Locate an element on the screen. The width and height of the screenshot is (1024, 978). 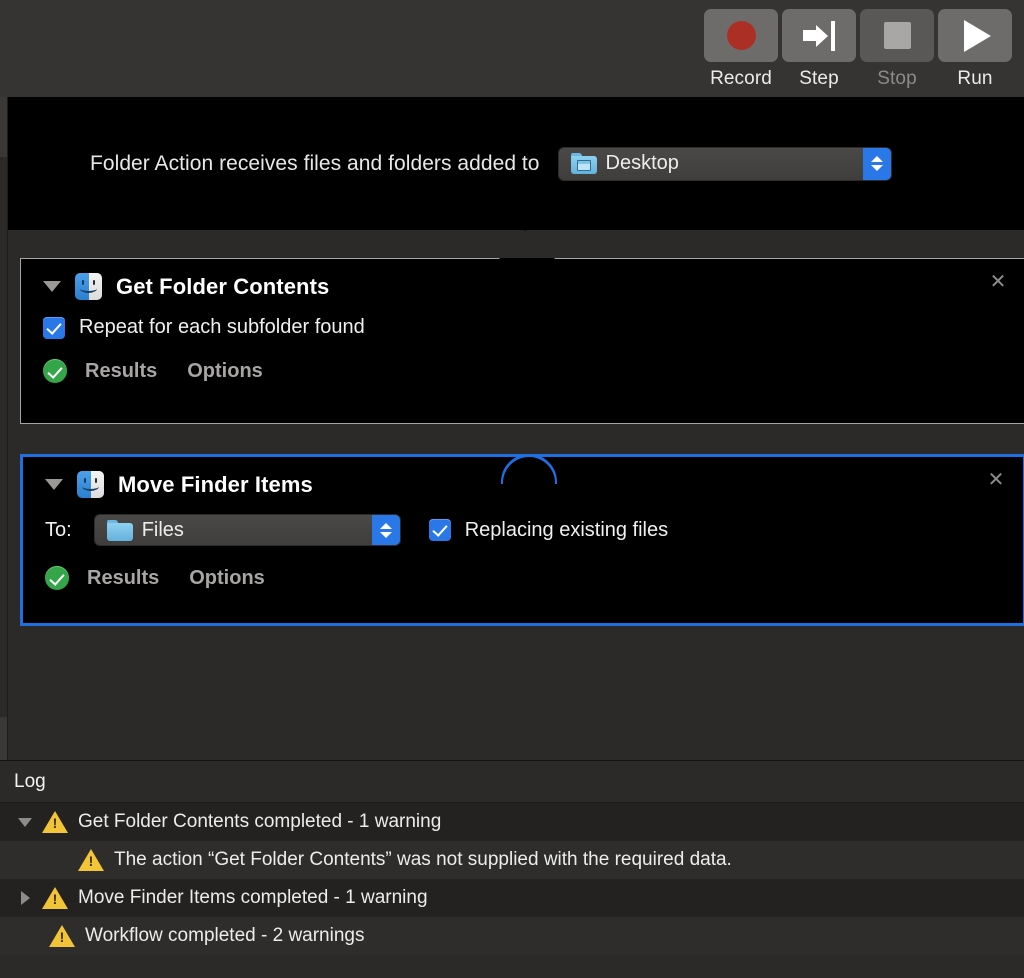
record-circle-icon is located at coordinates (741, 35).